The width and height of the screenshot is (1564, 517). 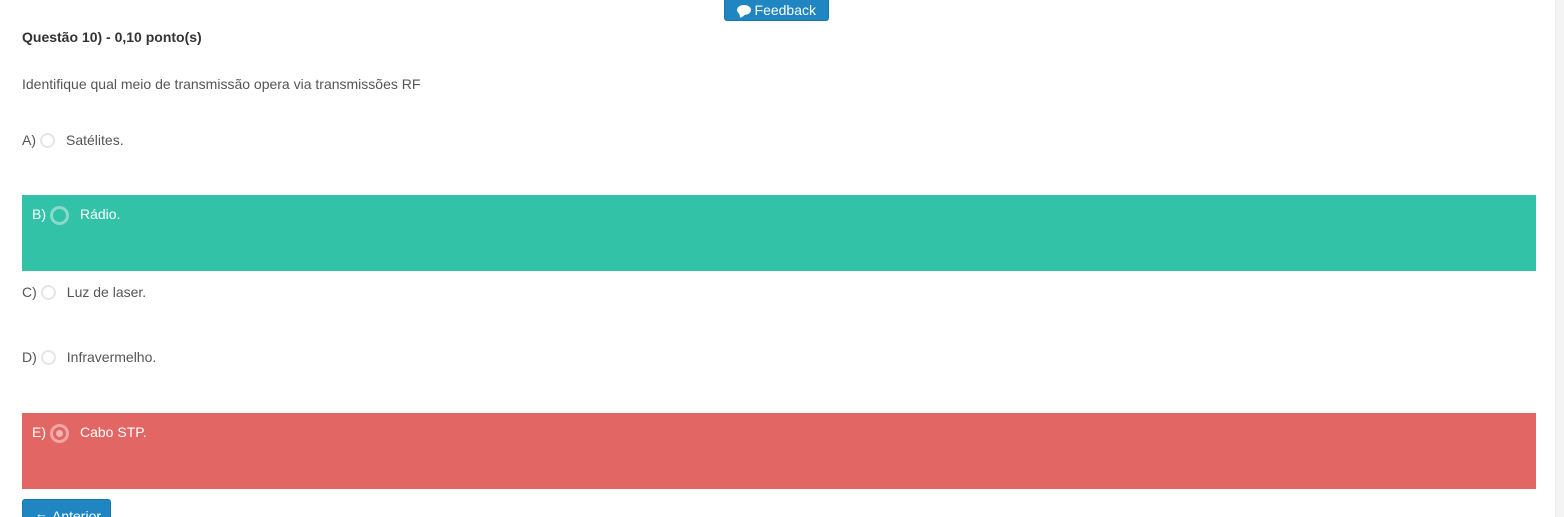 I want to click on option-label: Rádio., so click(x=100, y=214).